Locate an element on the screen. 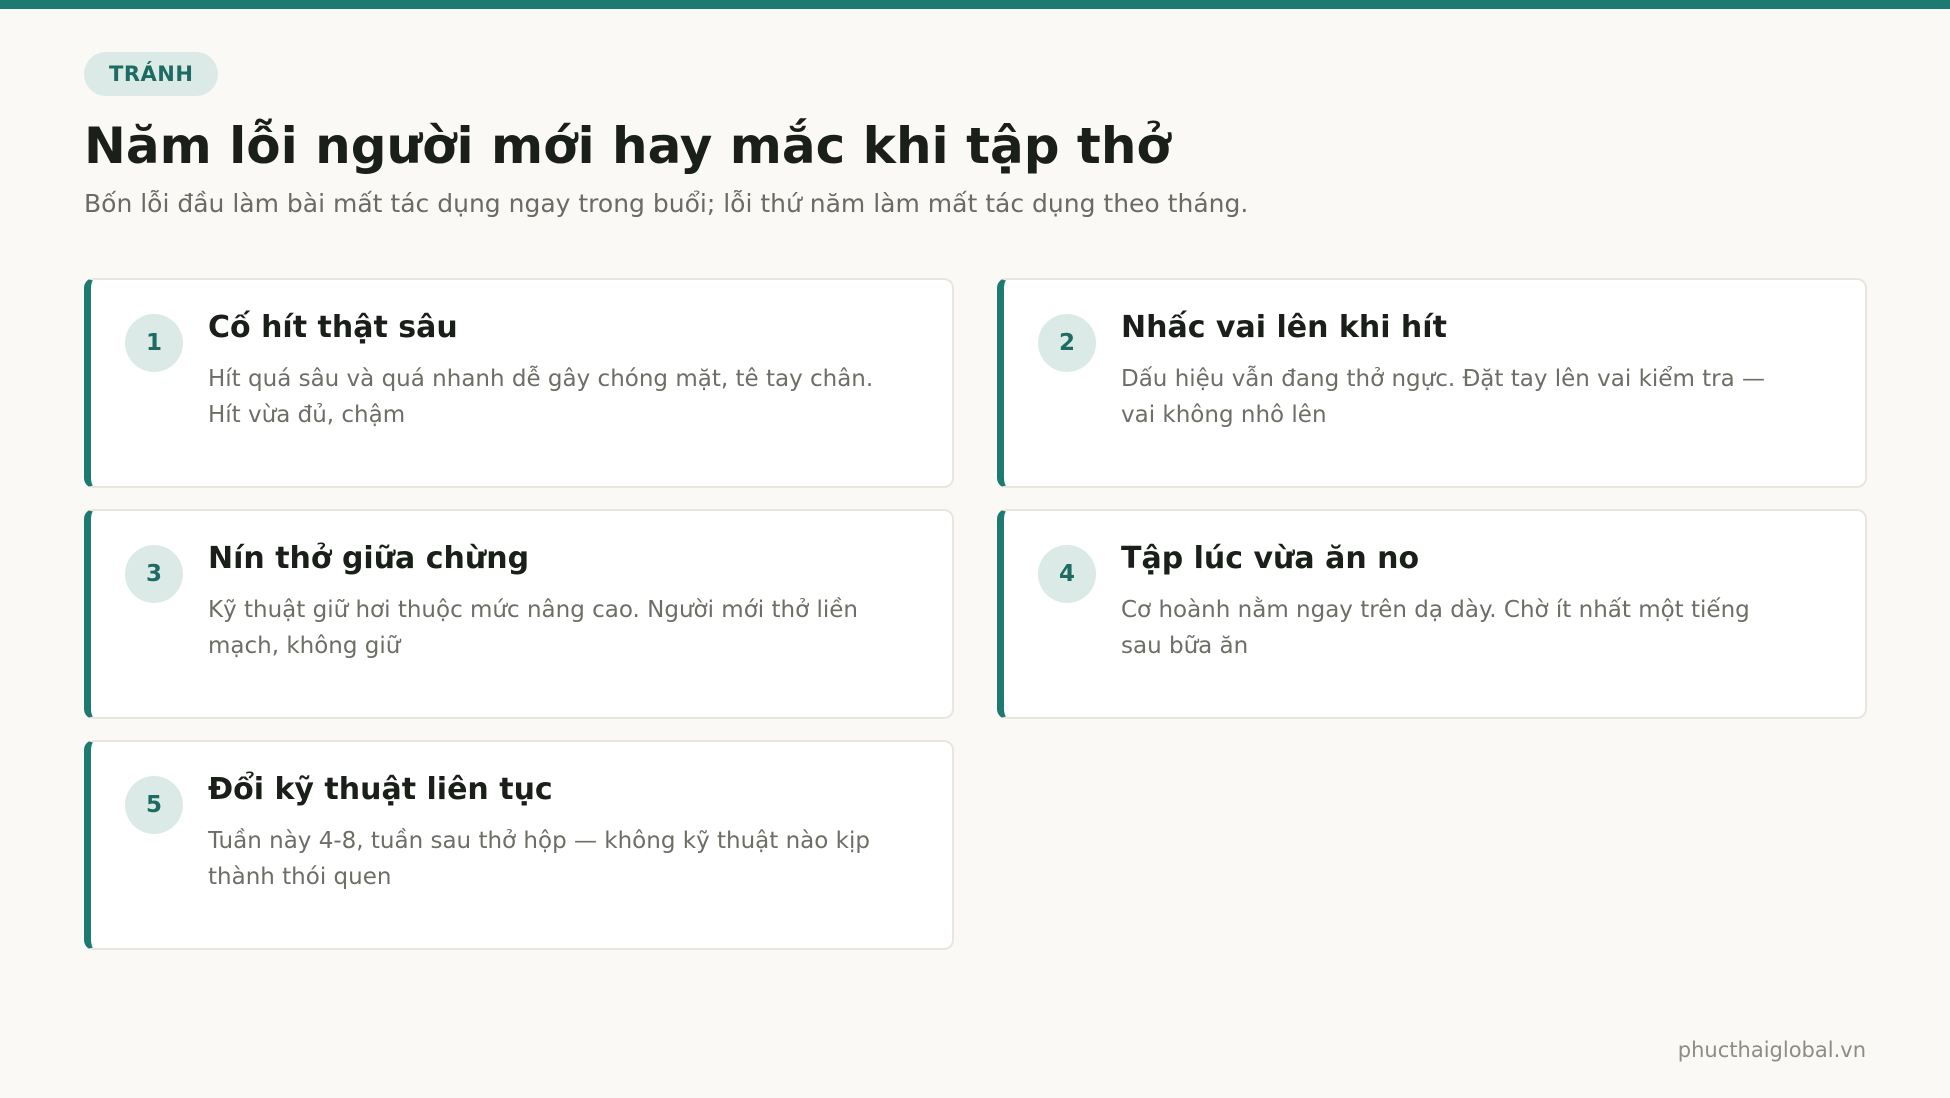 Image resolution: width=1950 pixels, height=1098 pixels. number-badge: 4 is located at coordinates (1067, 574).